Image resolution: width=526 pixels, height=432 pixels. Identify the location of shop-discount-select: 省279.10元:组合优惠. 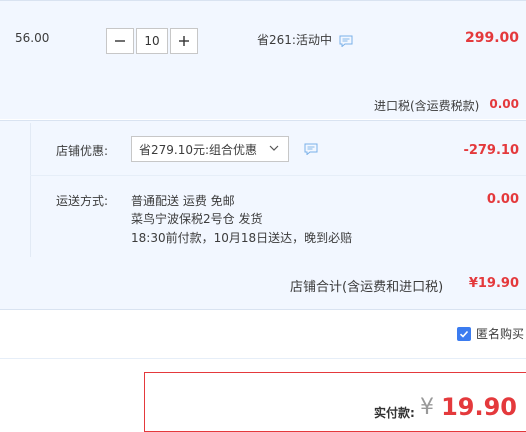
(210, 149).